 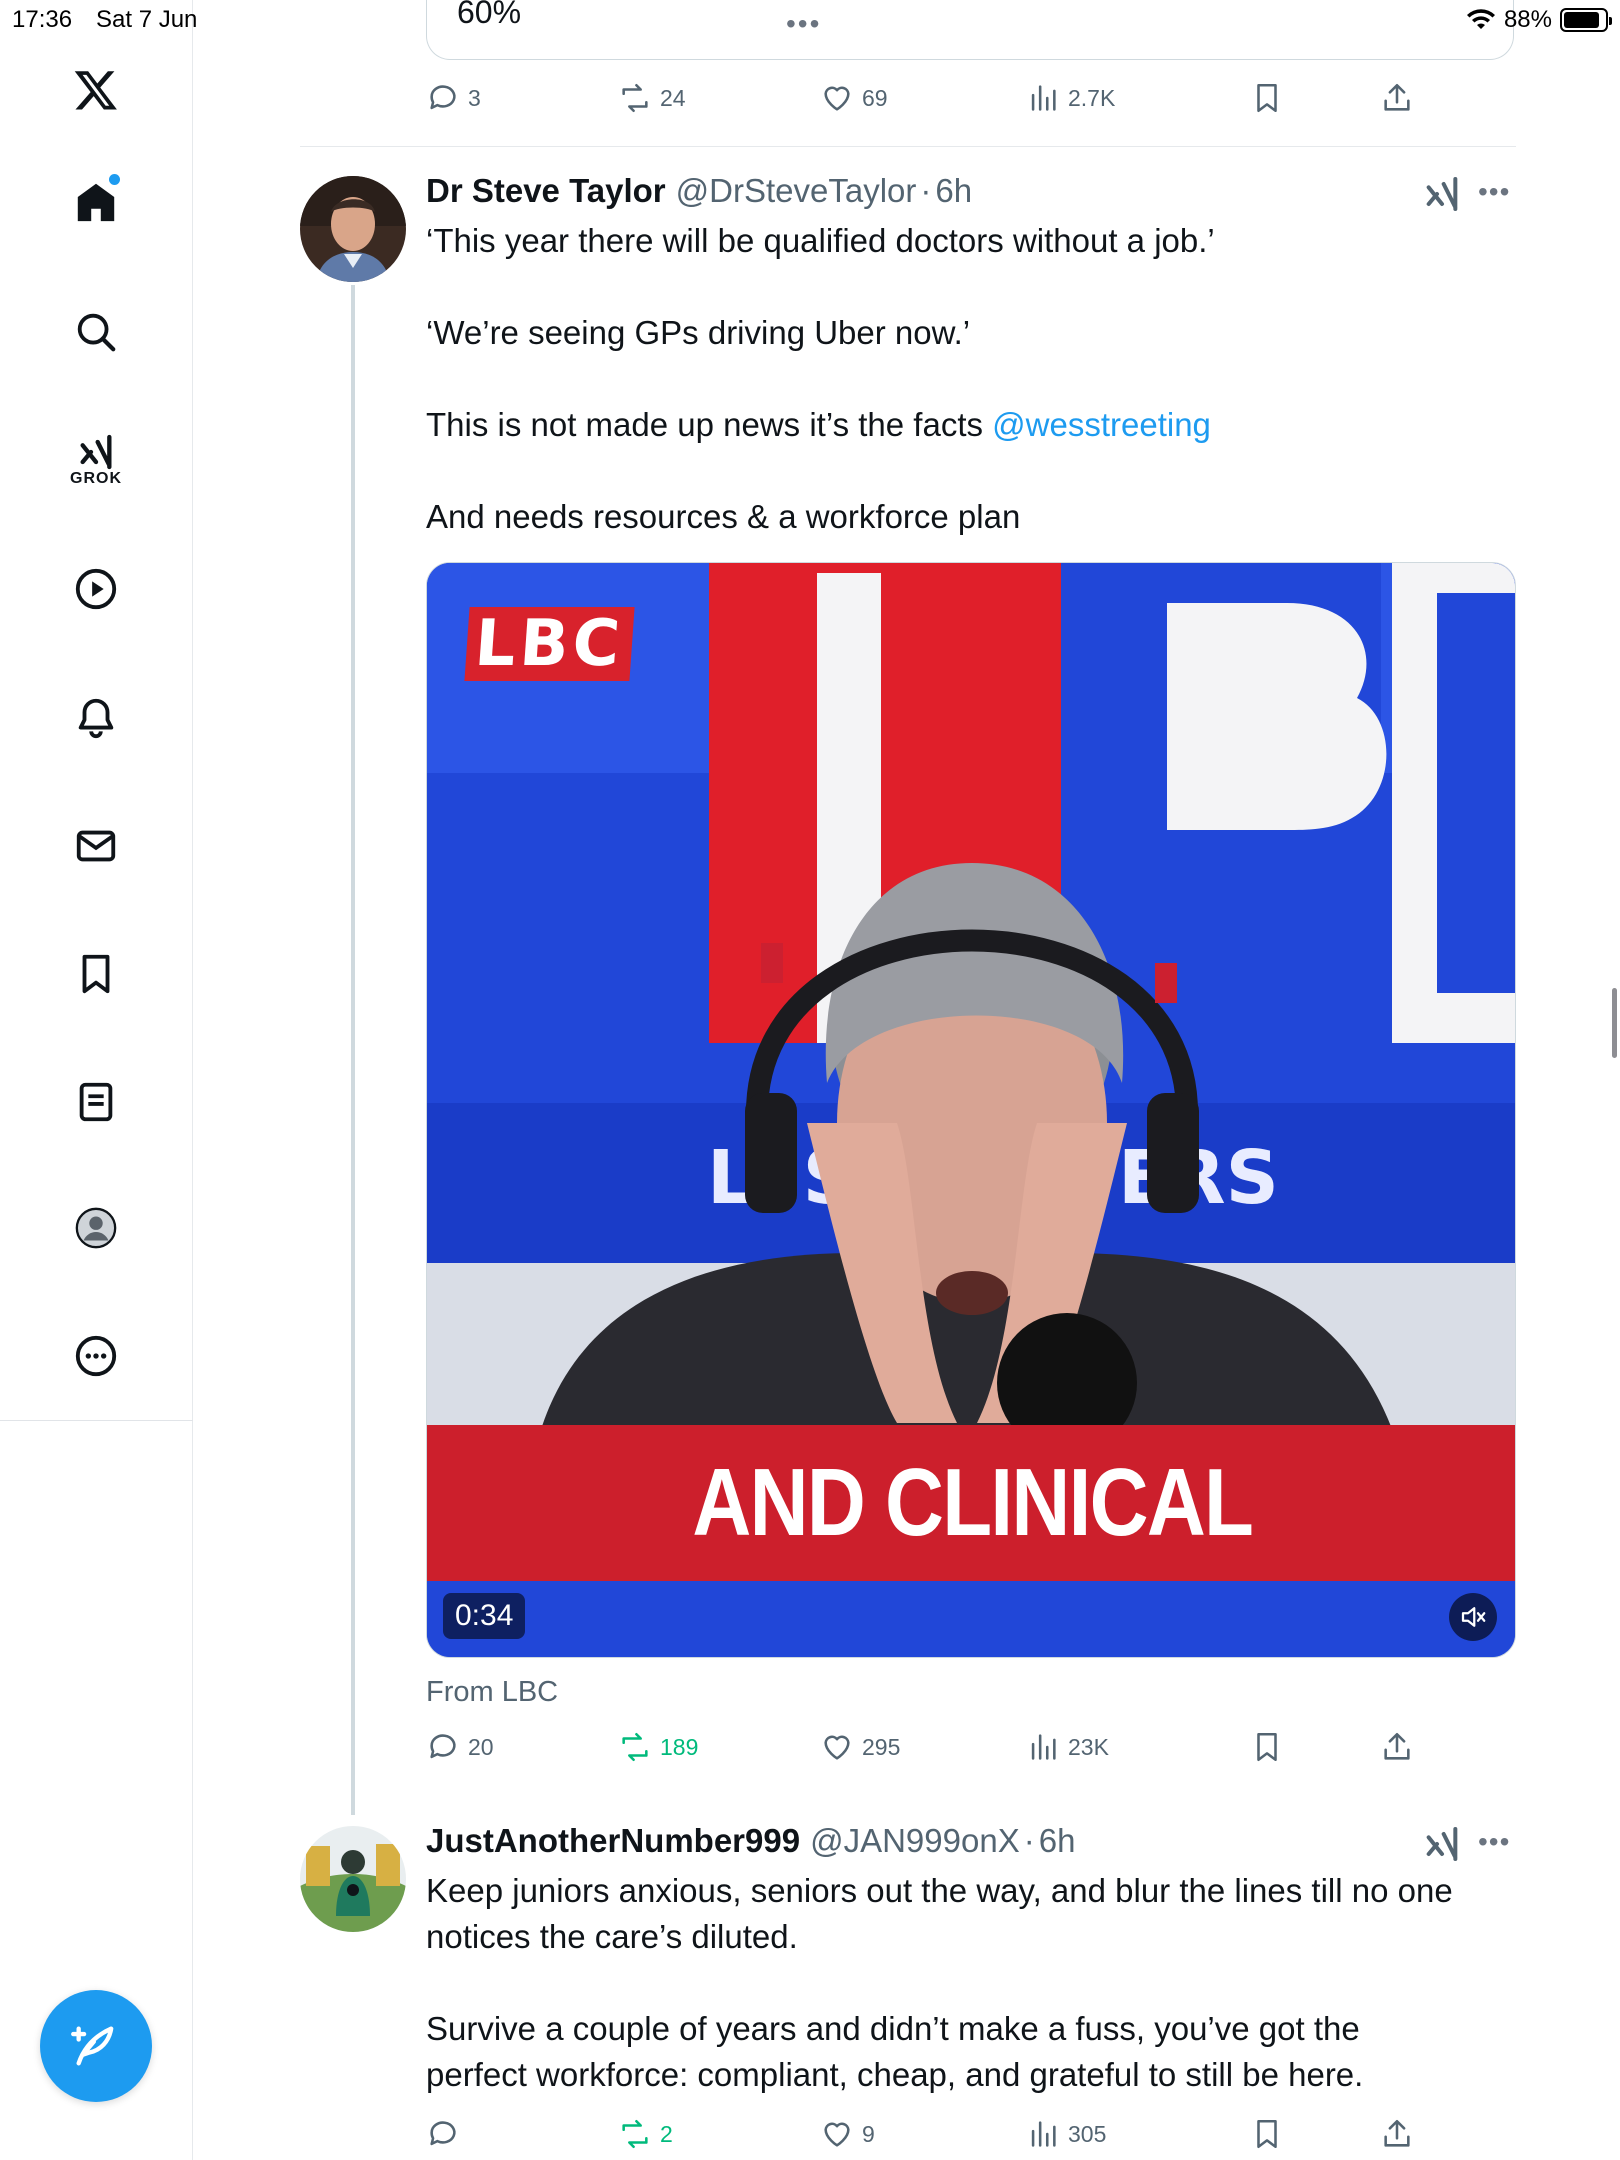 I want to click on battery-icon, so click(x=1586, y=20).